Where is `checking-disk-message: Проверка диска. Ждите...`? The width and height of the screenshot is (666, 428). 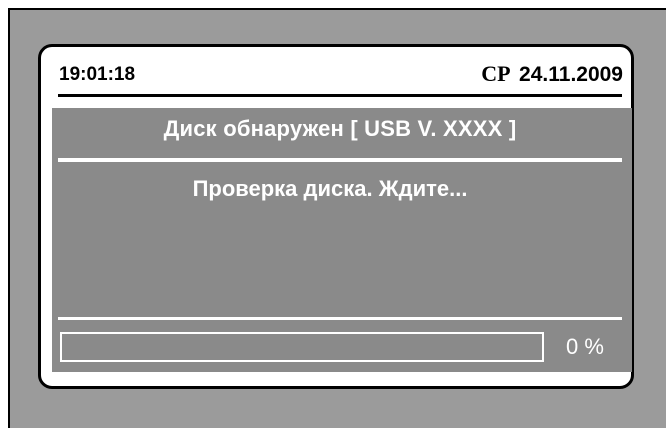
checking-disk-message: Проверка диска. Ждите... is located at coordinates (330, 188).